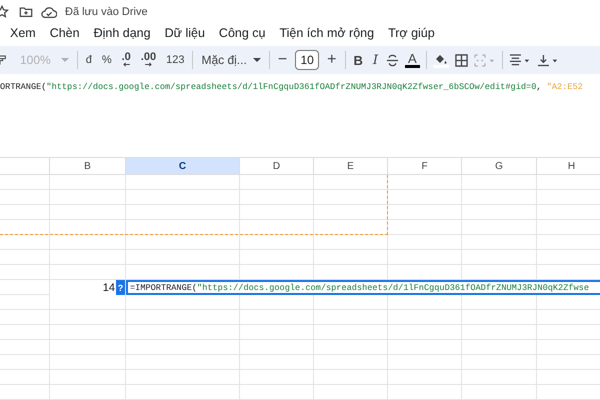 Image resolution: width=600 pixels, height=400 pixels. I want to click on menu-item: Xem, so click(23, 33).